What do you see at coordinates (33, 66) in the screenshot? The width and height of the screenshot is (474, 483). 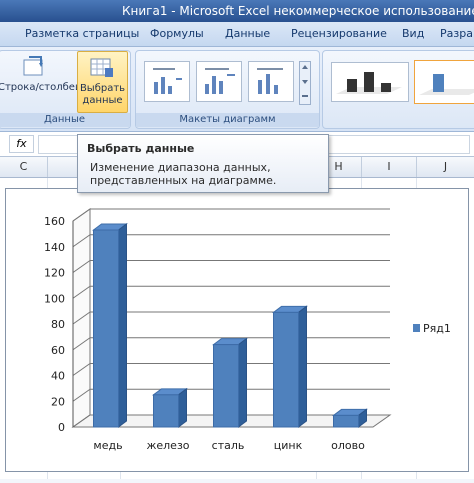 I see `switch-row-column-icon` at bounding box center [33, 66].